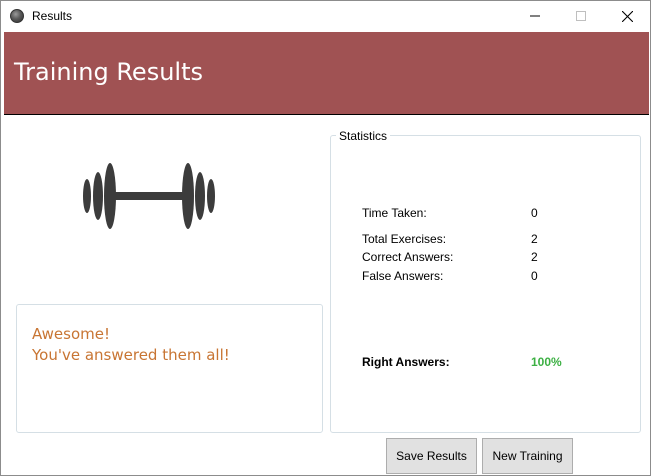  Describe the element at coordinates (52, 16) in the screenshot. I see `window-title: Results` at that location.